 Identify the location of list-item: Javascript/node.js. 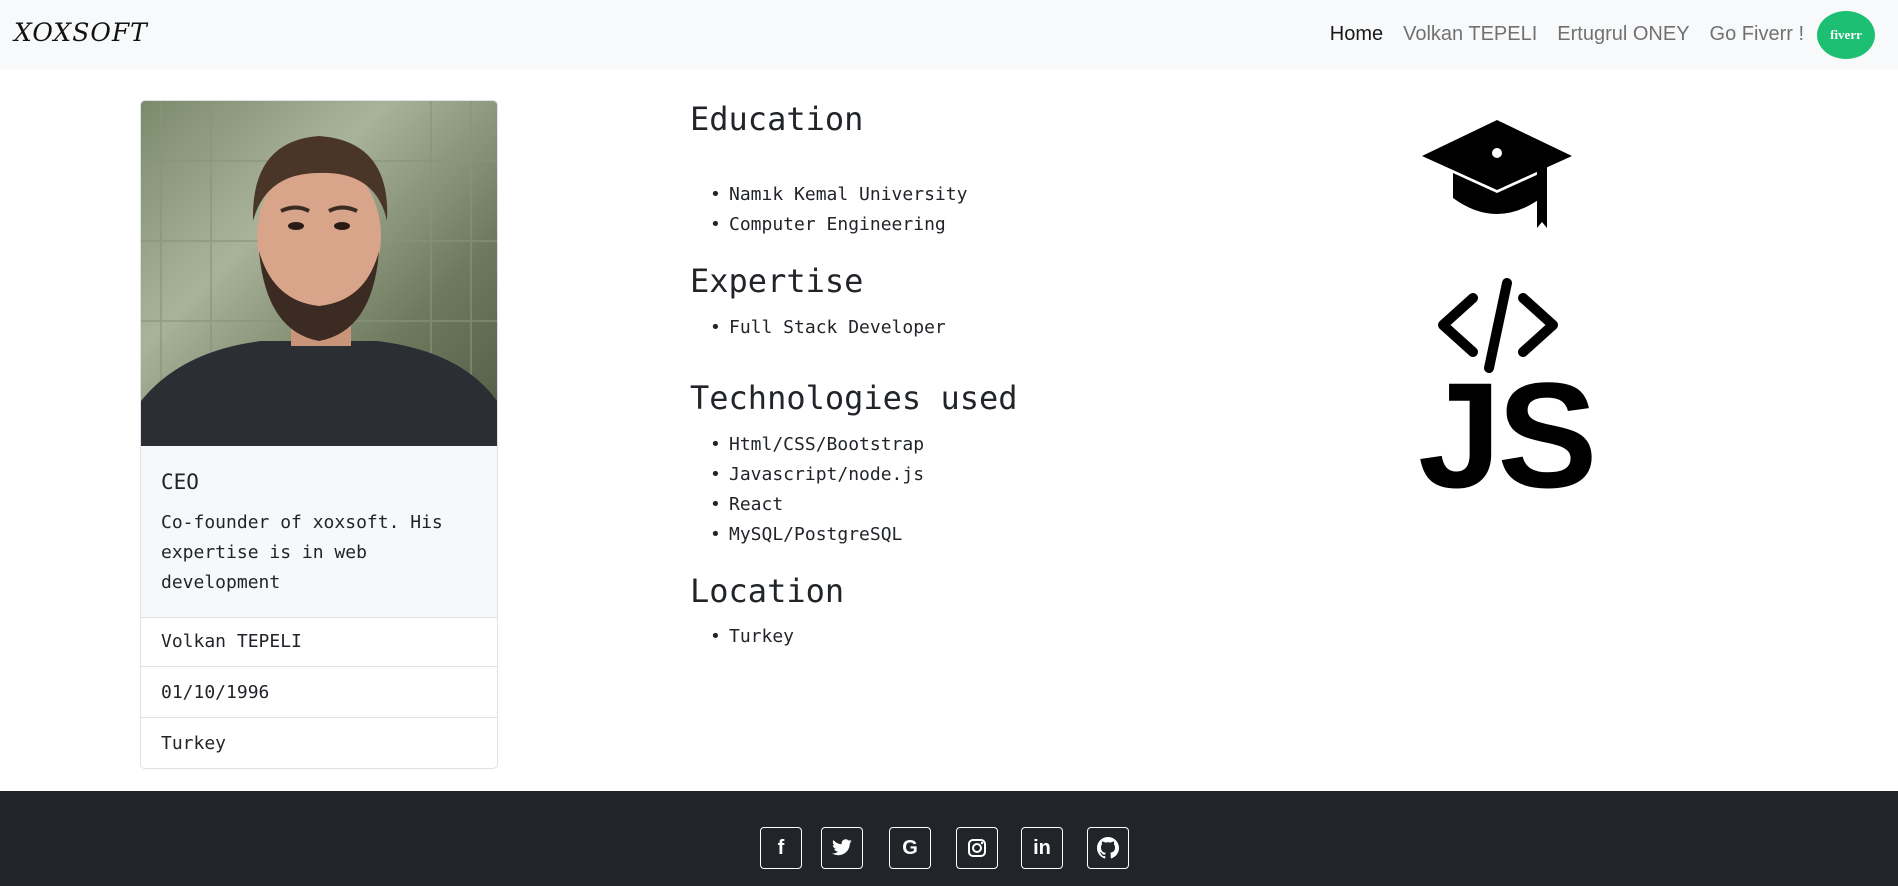
(807, 475).